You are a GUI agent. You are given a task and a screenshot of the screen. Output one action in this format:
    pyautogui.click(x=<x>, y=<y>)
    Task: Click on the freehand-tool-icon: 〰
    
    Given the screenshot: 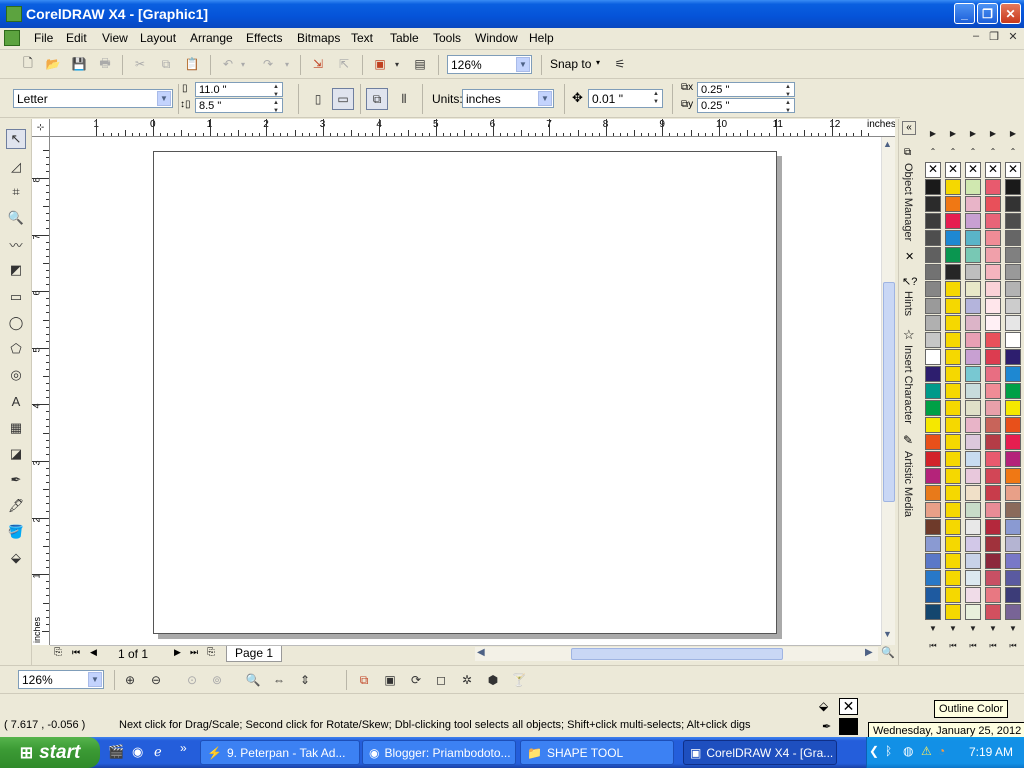 What is the action you would take?
    pyautogui.click(x=16, y=244)
    